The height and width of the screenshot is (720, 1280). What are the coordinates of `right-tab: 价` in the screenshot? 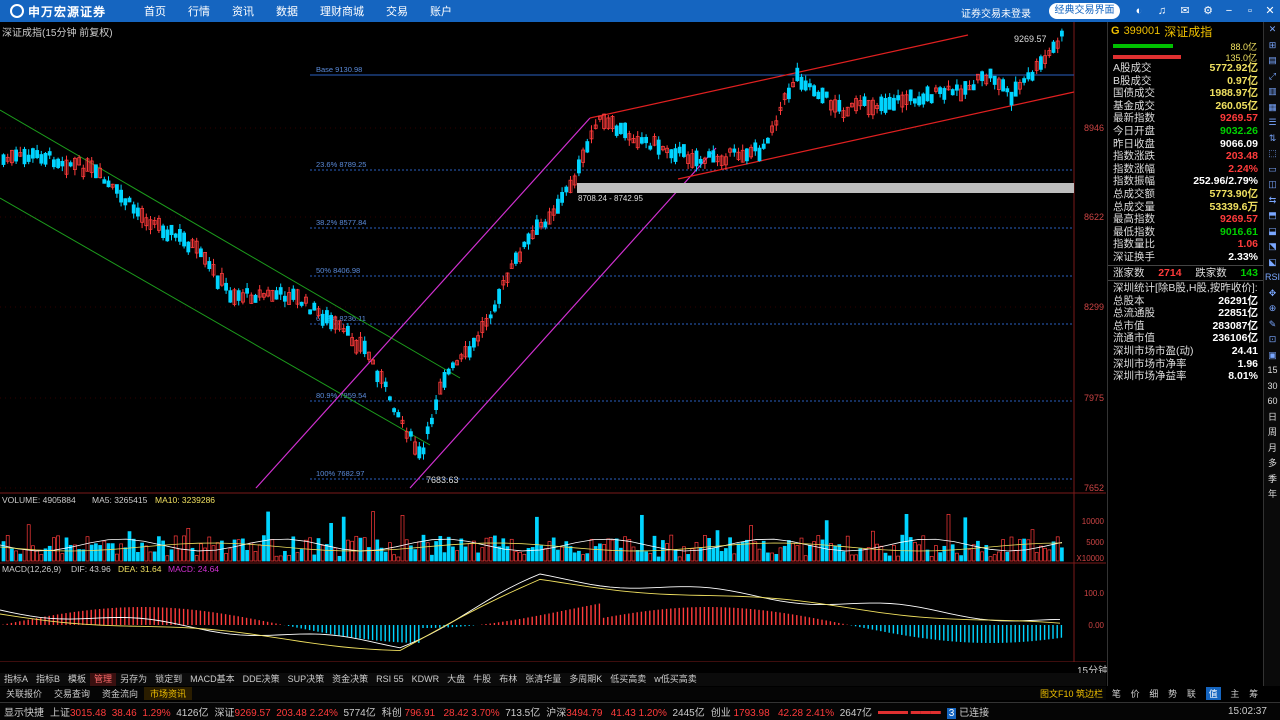 It's located at (1135, 693).